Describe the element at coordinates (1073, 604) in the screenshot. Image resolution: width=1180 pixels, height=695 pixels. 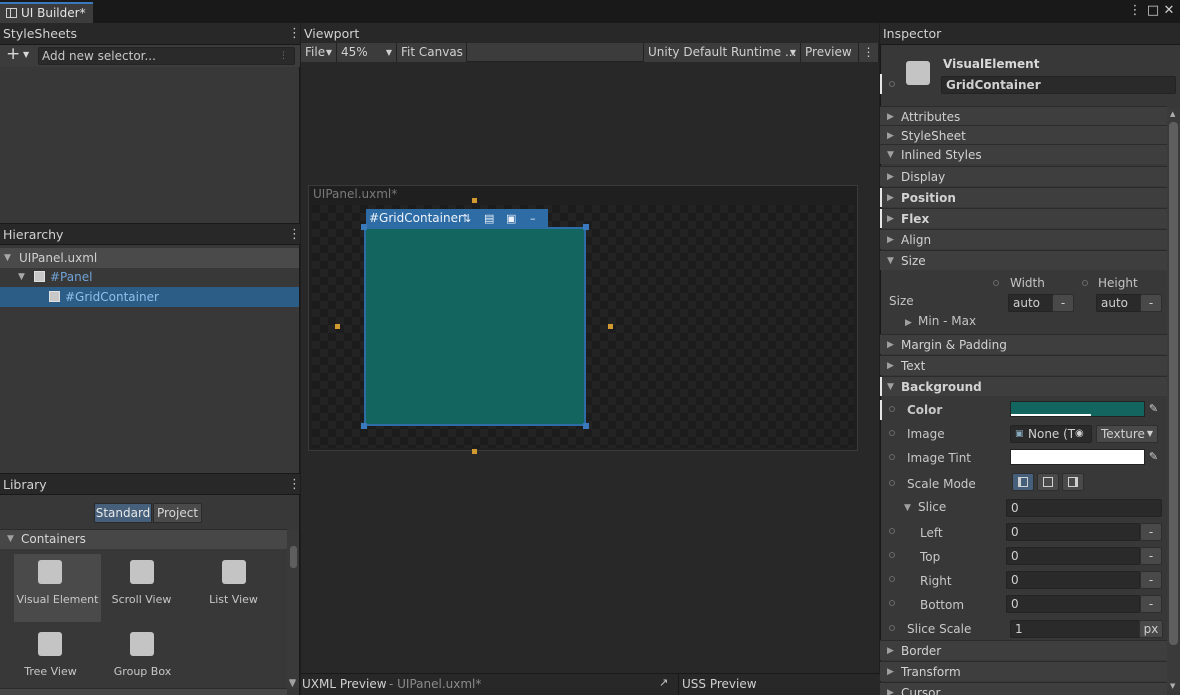
I see `slice-bottom-field: 0` at that location.